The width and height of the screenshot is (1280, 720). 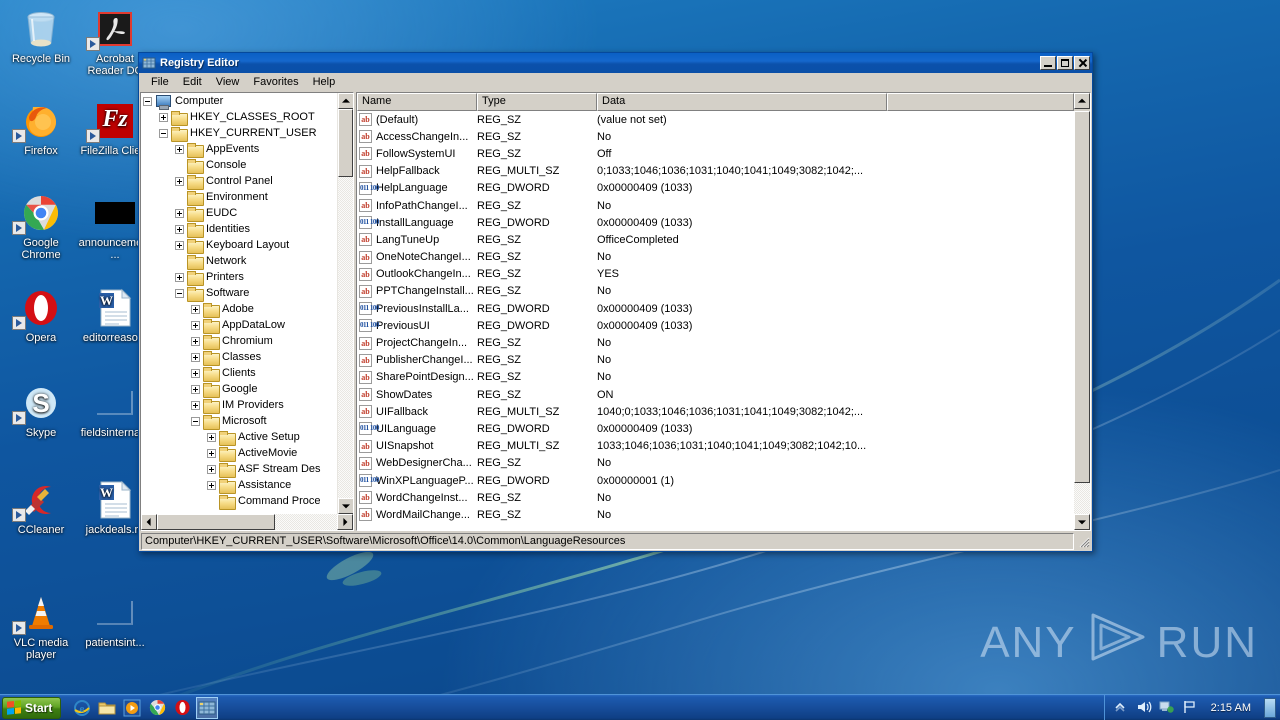 What do you see at coordinates (417, 429) in the screenshot?
I see `value-name-cell: 011 100 UILanguage` at bounding box center [417, 429].